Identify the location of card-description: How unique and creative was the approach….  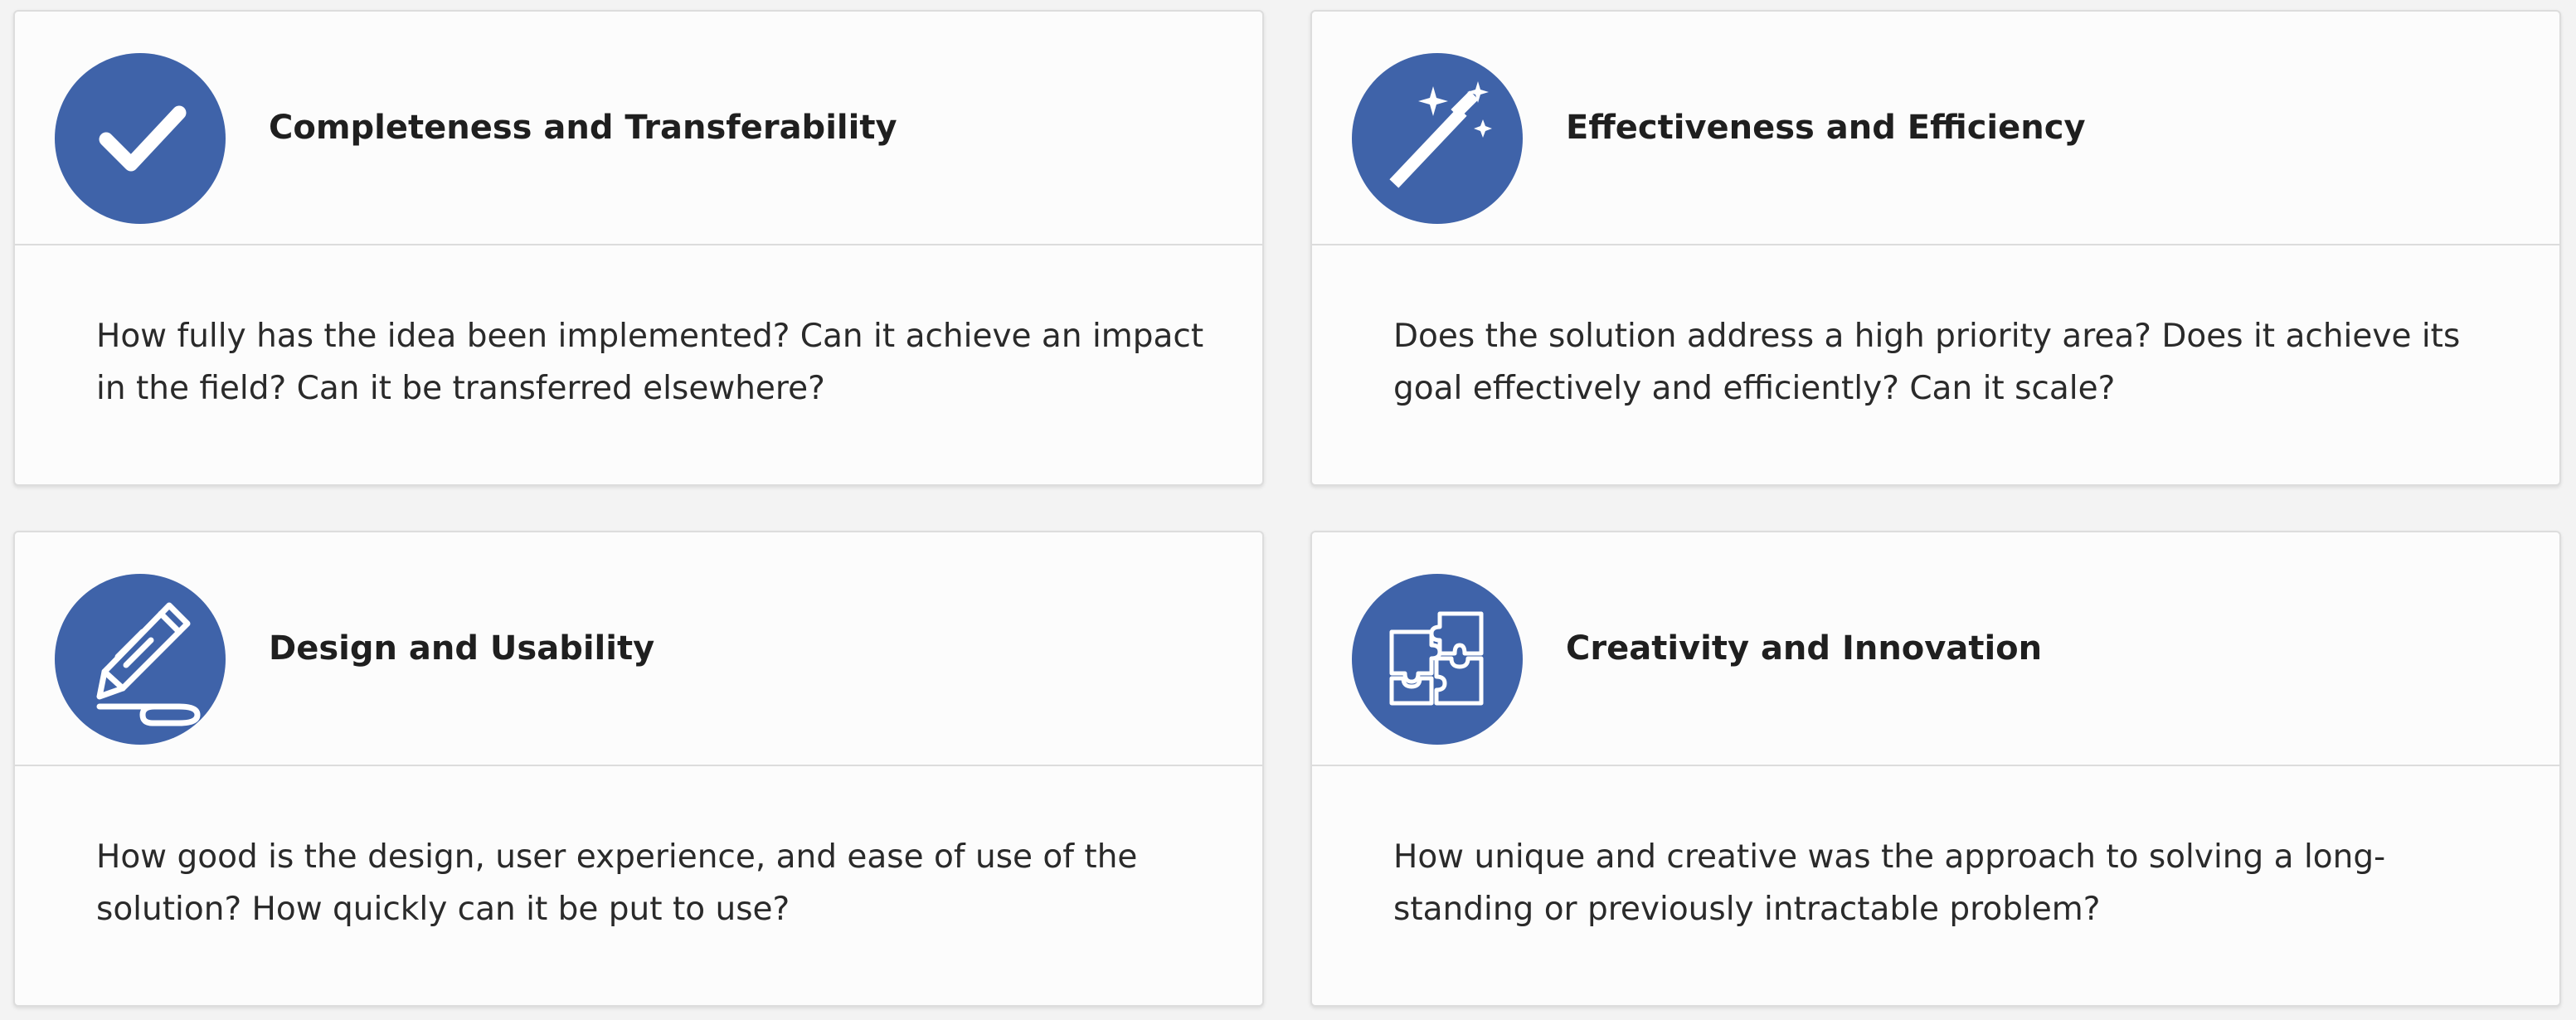
(1890, 883).